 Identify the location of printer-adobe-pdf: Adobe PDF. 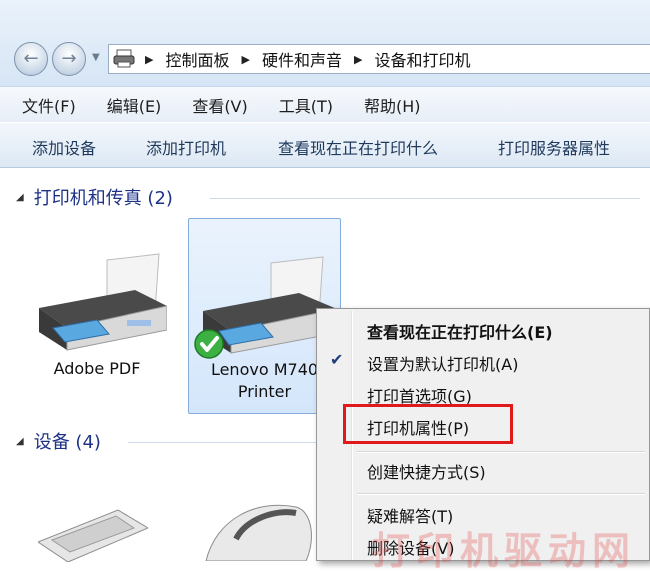
(97, 315).